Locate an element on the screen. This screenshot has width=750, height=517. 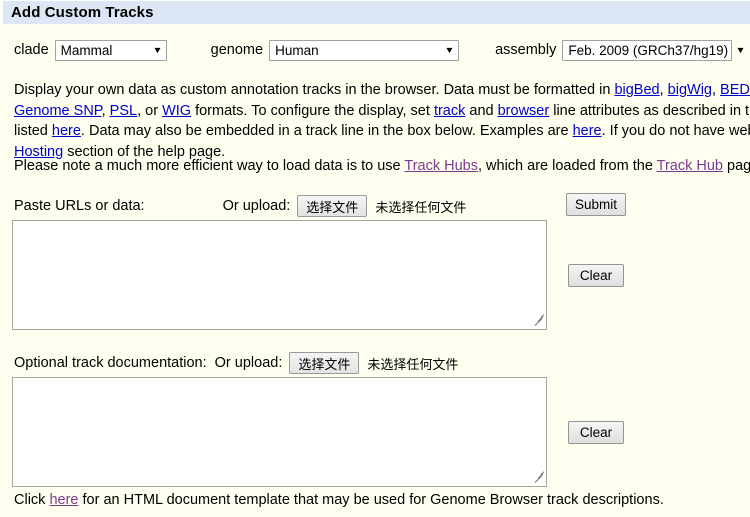
link-here-examples: here is located at coordinates (587, 131).